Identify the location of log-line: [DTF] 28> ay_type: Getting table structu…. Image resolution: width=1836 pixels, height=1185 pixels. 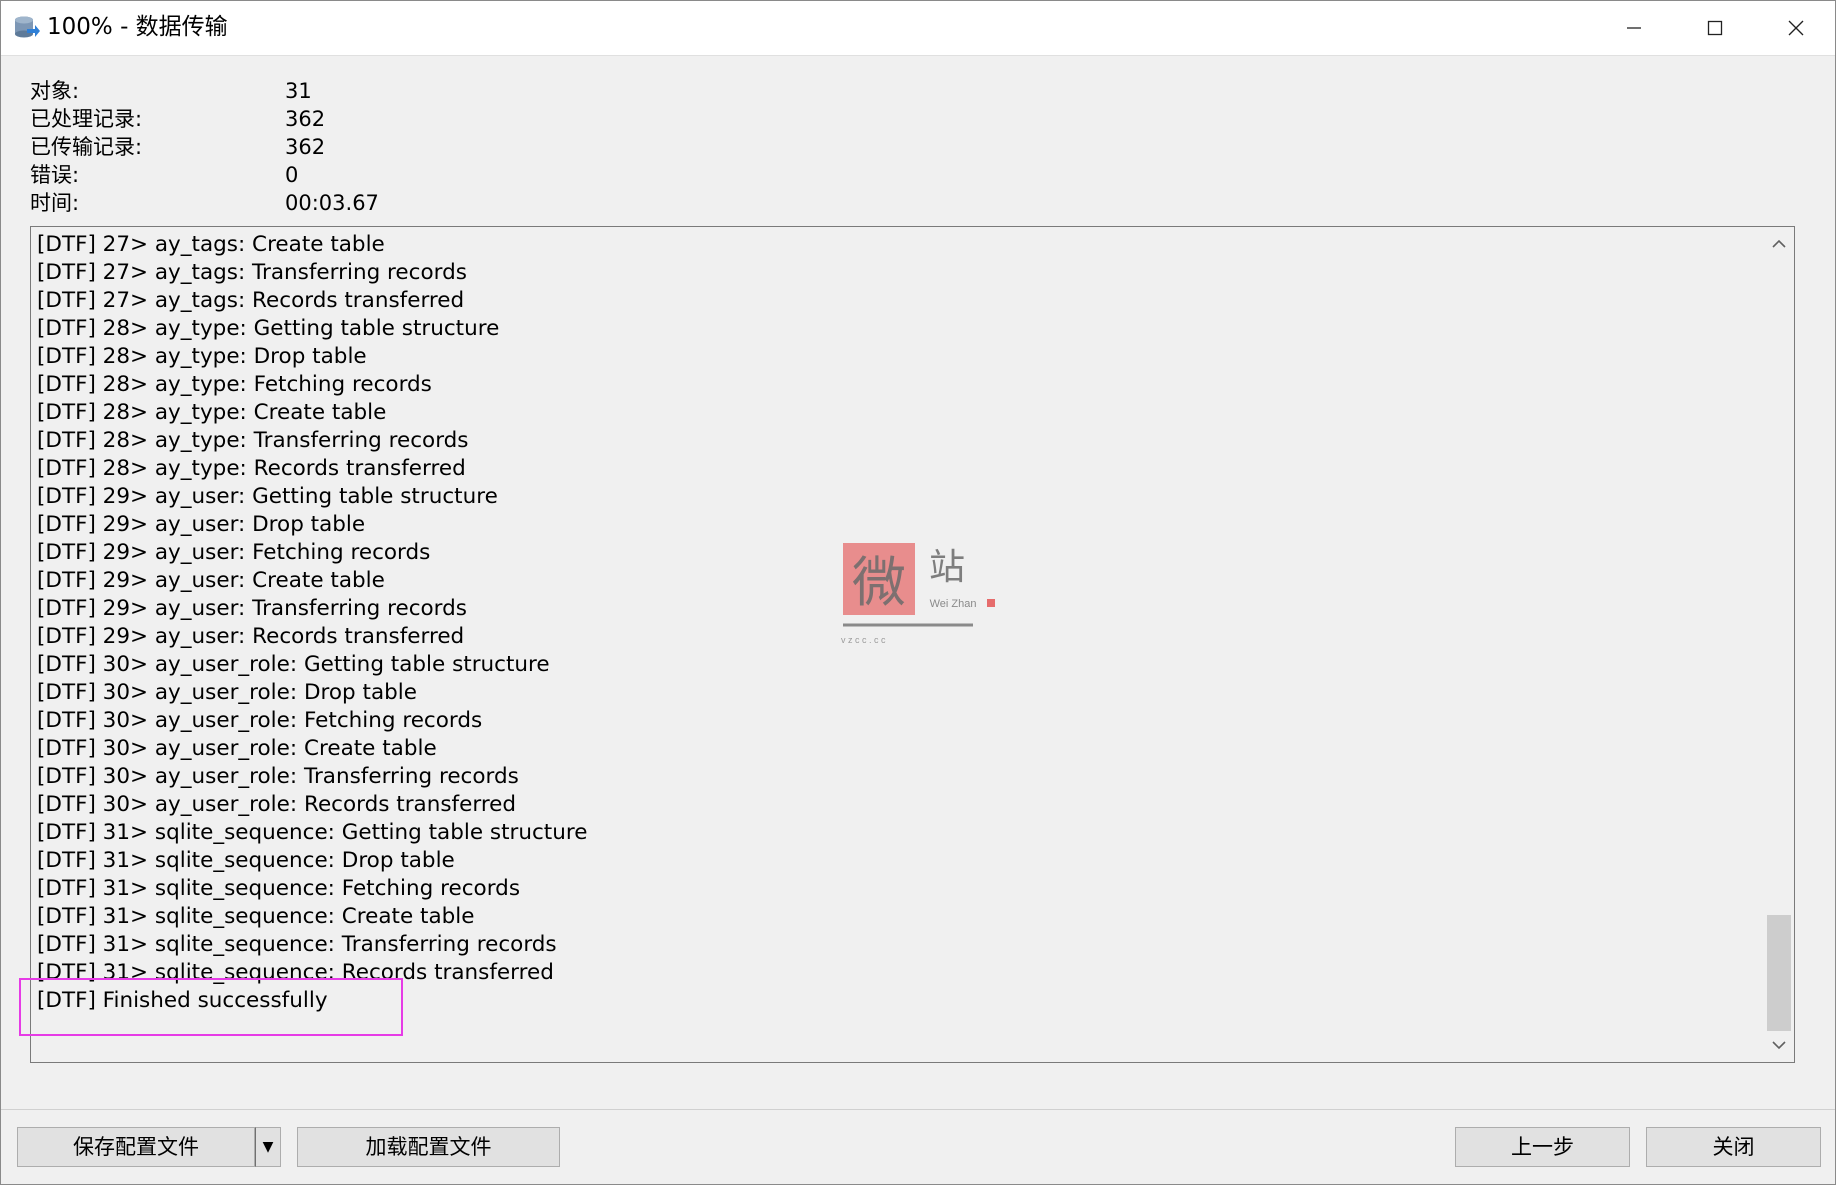
(268, 328).